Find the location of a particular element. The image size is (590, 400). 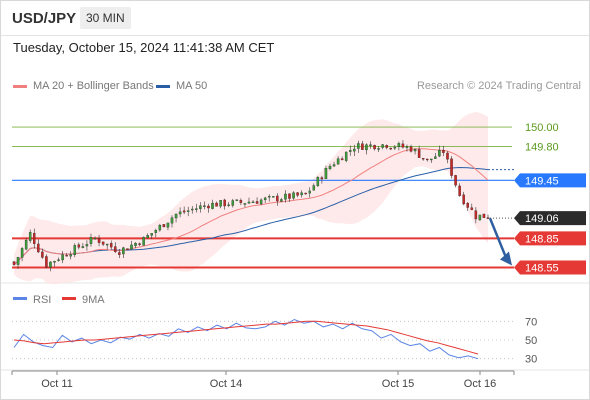

target-level-label: 150.00 is located at coordinates (542, 128).